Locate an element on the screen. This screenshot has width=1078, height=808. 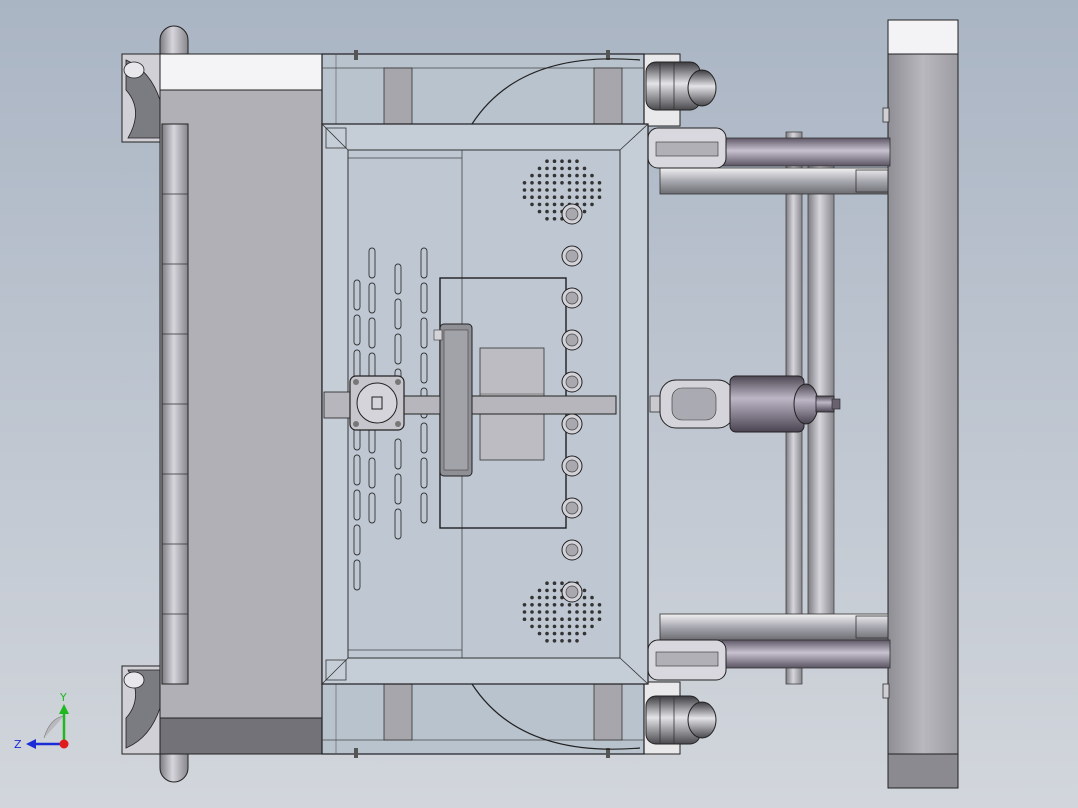
triad-z-label: Z is located at coordinates (18, 744).